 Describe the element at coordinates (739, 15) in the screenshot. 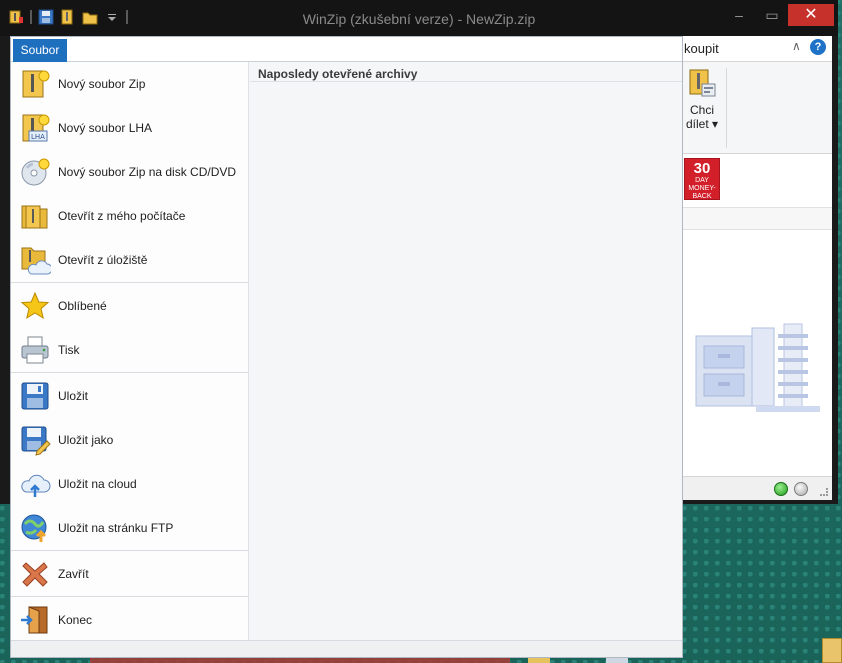

I see `minimize-button: –` at that location.